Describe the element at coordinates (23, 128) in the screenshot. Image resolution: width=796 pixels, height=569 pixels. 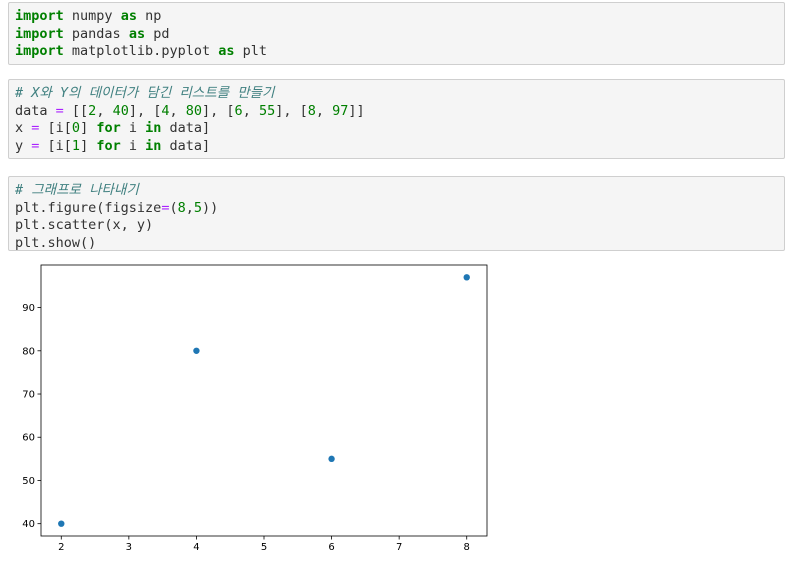
I see `code-token: x` at that location.